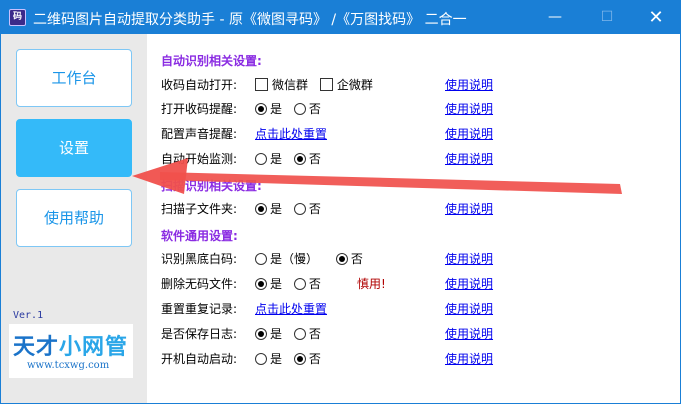  Describe the element at coordinates (418, 360) in the screenshot. I see `row-auto-startup: 开机自动启动: 是 否 使用说明` at that location.